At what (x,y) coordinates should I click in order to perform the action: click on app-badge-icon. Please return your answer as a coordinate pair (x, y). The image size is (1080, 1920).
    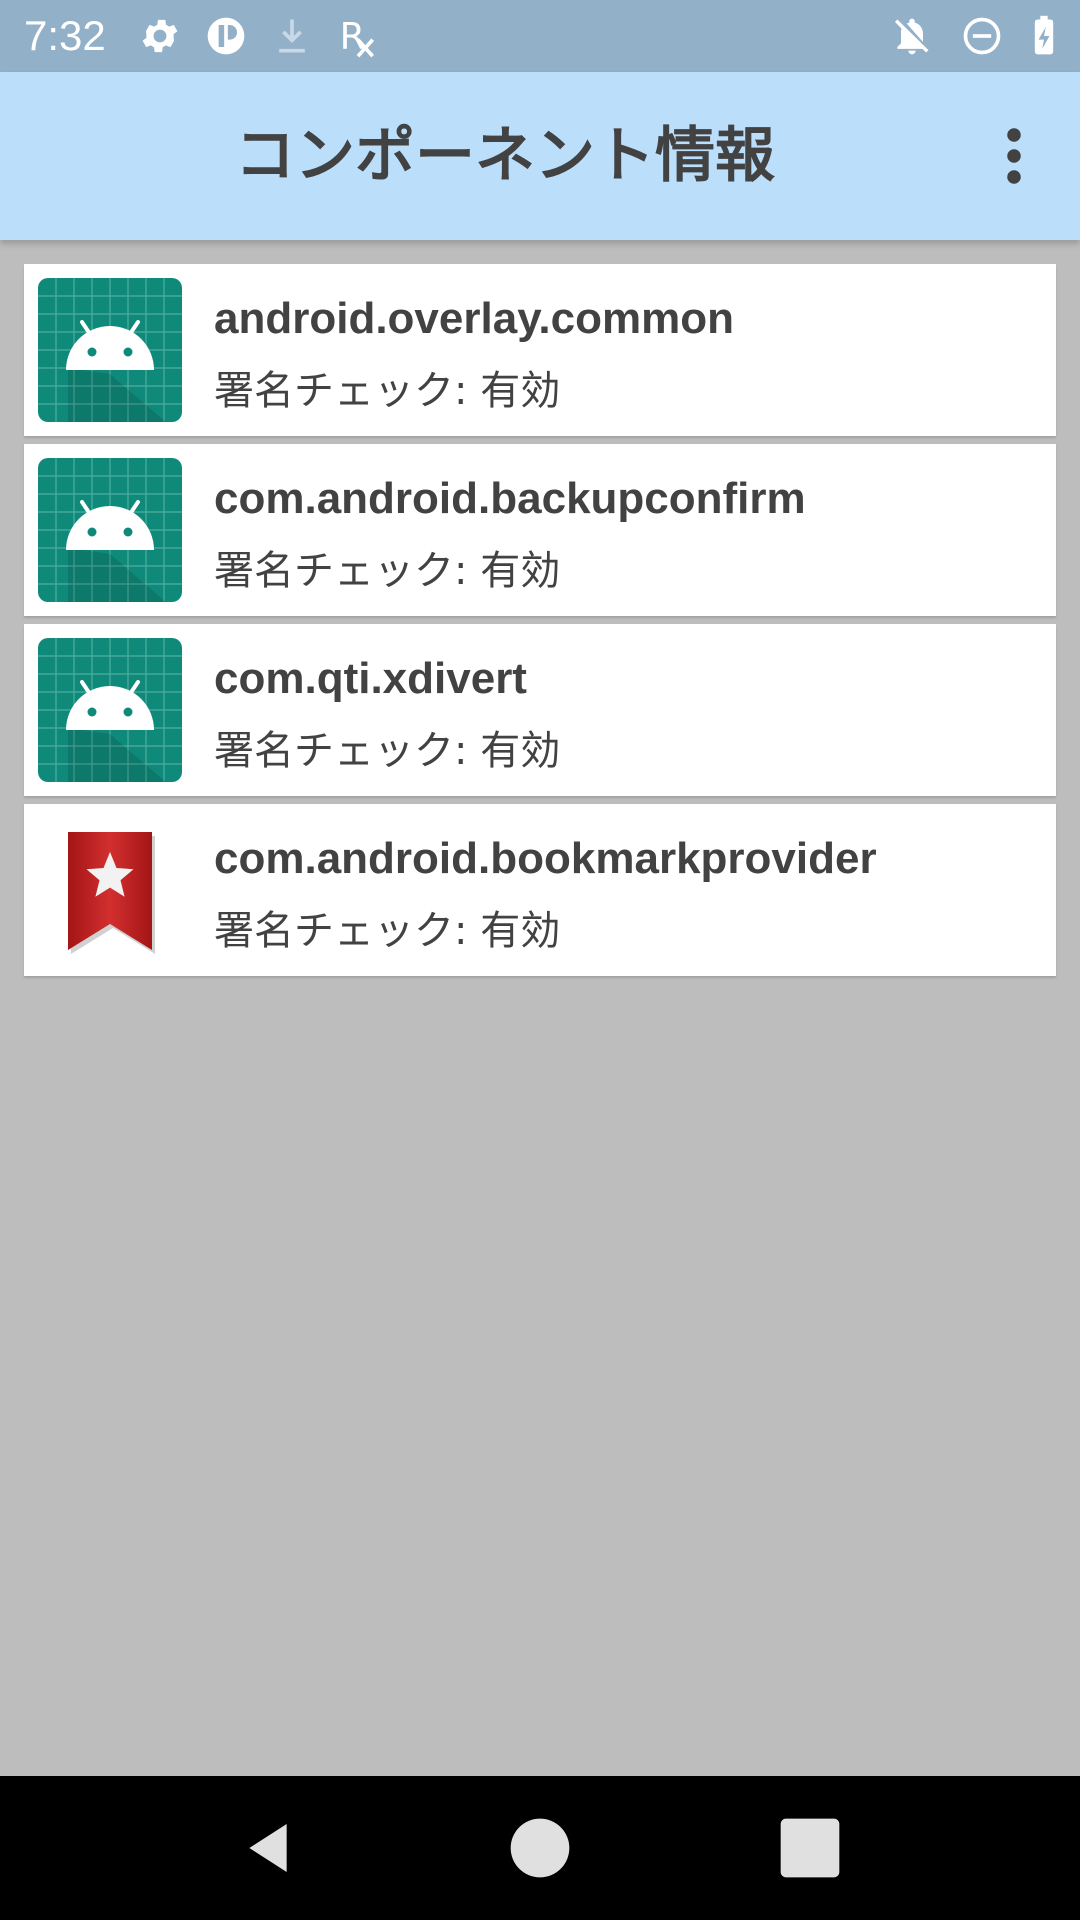
    Looking at the image, I should click on (226, 36).